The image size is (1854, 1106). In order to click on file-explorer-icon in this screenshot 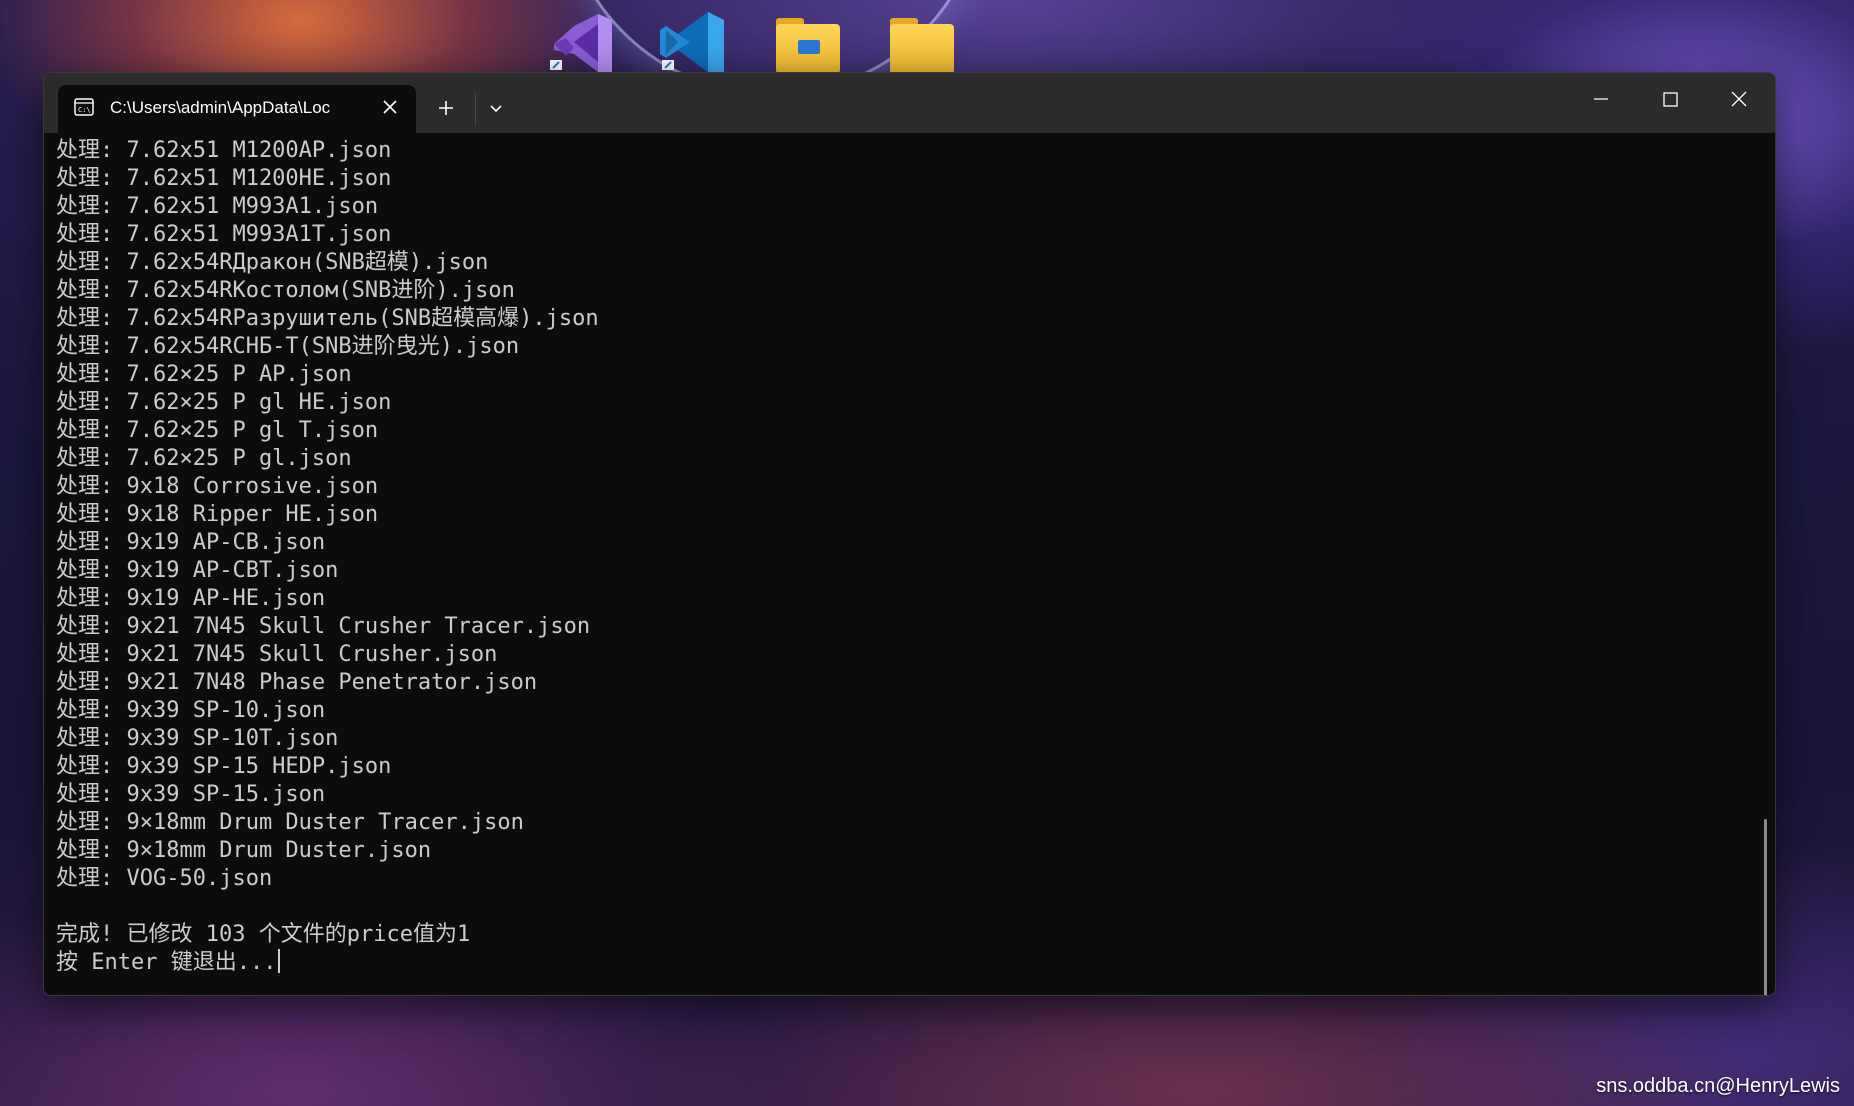, I will do `click(805, 41)`.